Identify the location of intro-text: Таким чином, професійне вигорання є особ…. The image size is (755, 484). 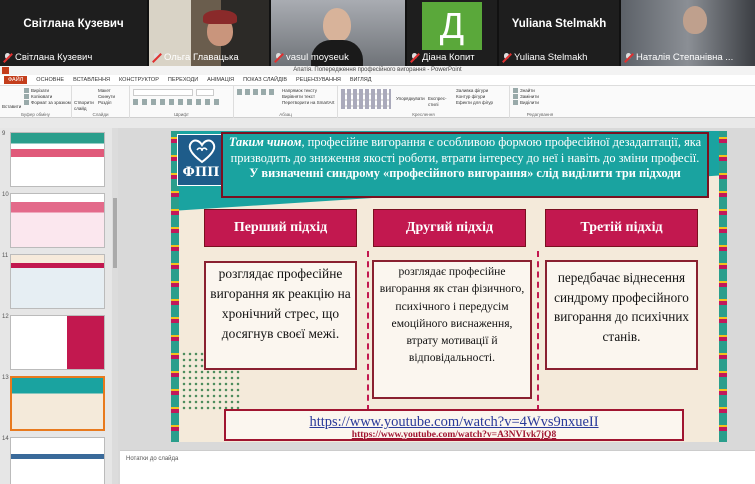
(465, 165).